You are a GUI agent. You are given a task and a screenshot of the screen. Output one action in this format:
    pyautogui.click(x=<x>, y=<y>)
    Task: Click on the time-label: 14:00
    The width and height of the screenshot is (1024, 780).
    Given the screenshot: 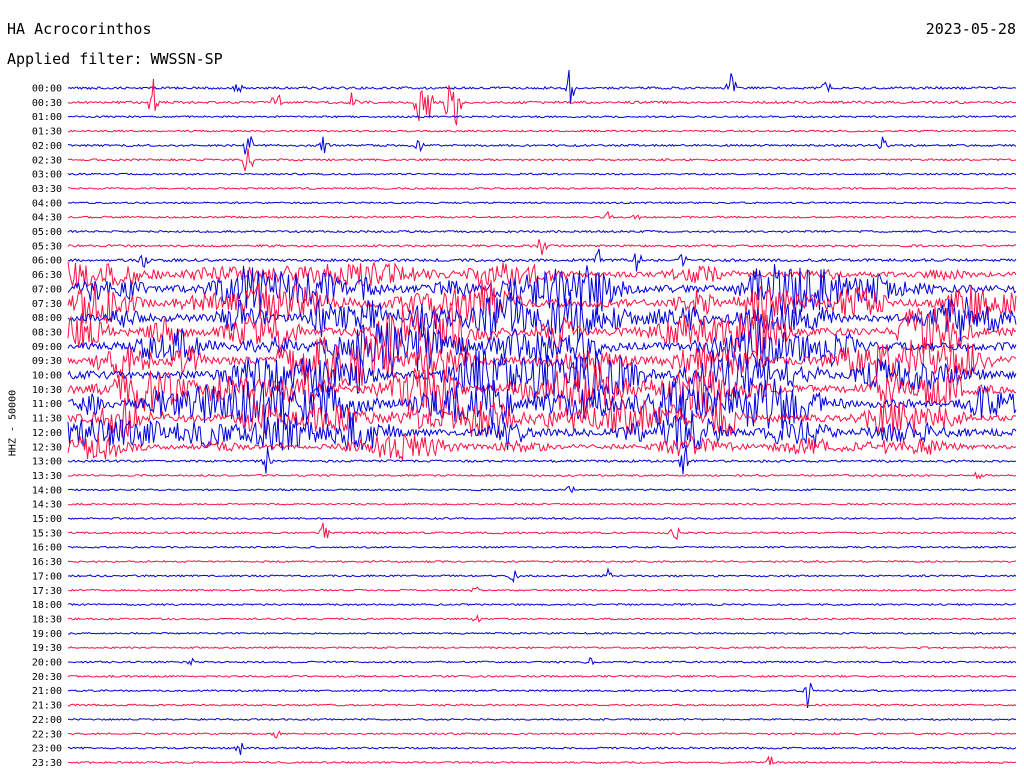 What is the action you would take?
    pyautogui.click(x=47, y=490)
    